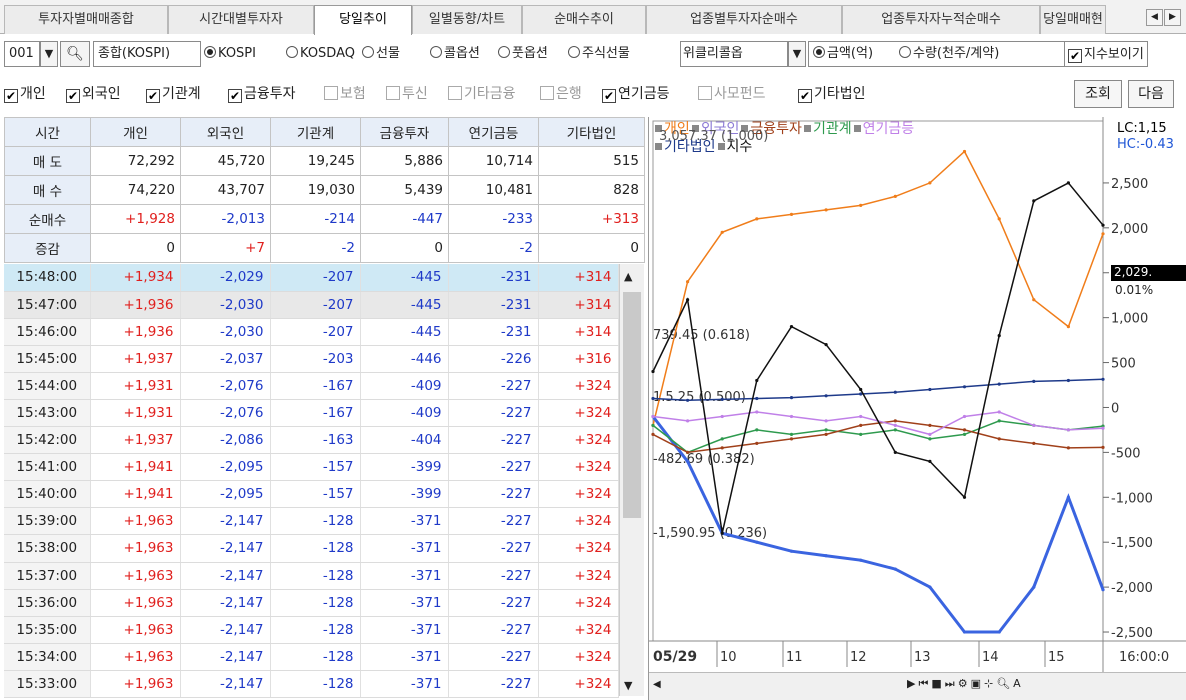 The width and height of the screenshot is (1186, 700). I want to click on tab-4: 순매수추이, so click(584, 19).